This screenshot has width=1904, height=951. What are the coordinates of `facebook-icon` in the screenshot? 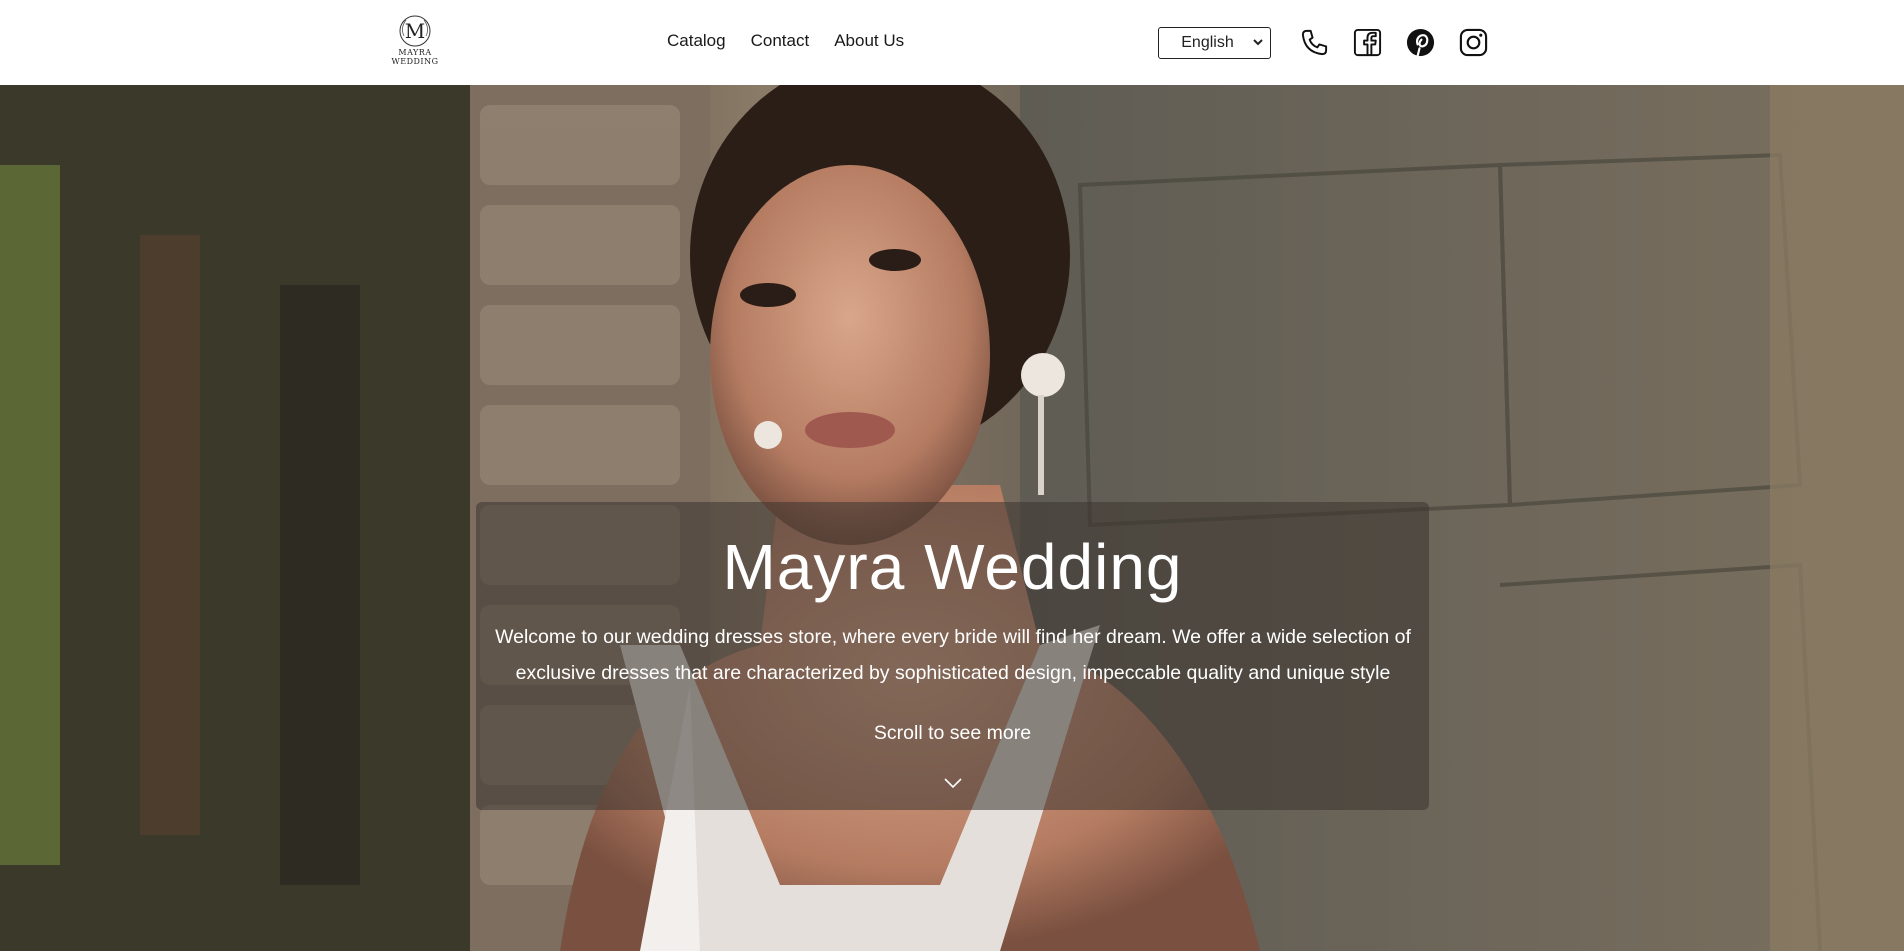 It's located at (1367, 42).